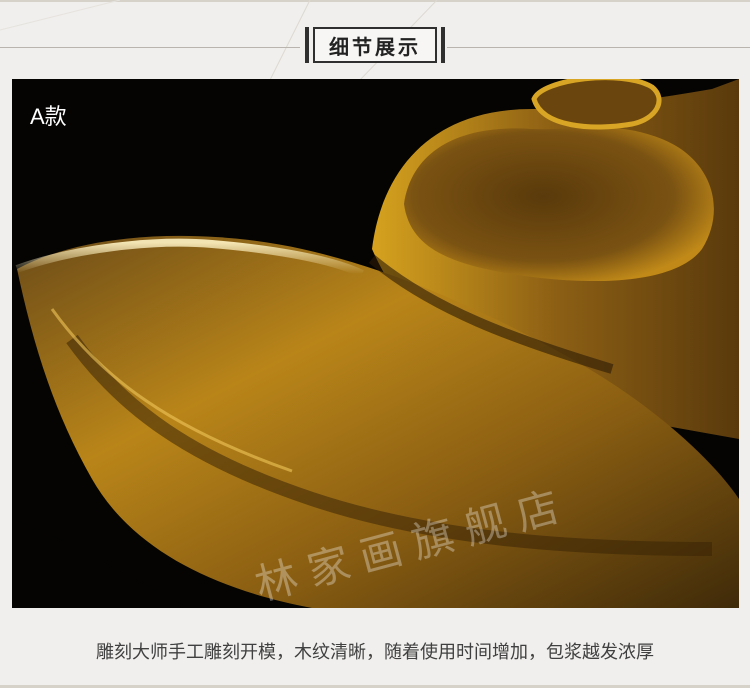  What do you see at coordinates (48, 116) in the screenshot?
I see `variant-label: A款` at bounding box center [48, 116].